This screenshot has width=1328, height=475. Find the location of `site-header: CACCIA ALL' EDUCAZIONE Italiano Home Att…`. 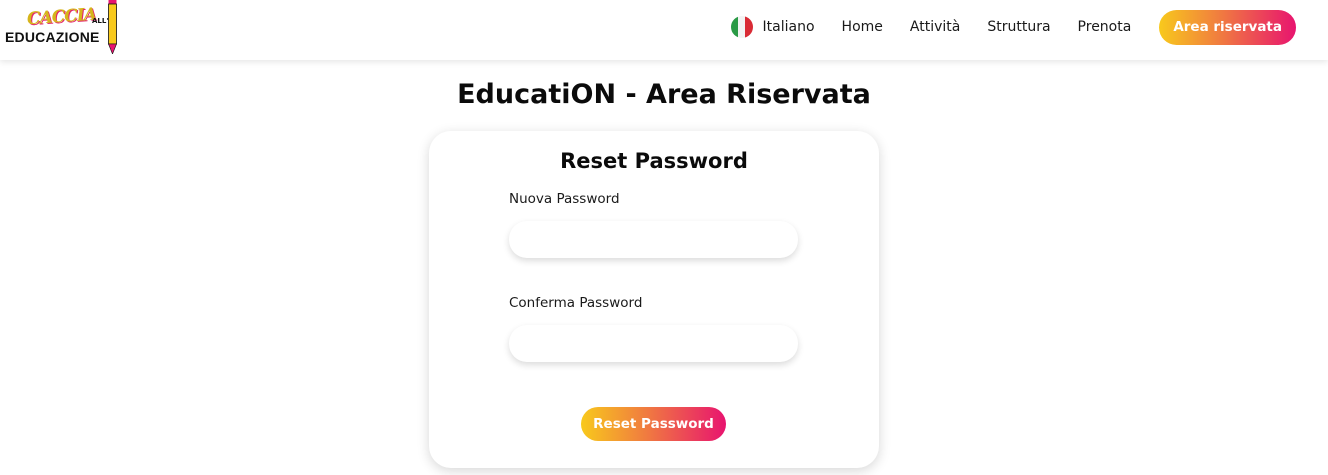

site-header: CACCIA ALL' EDUCAZIONE Italiano Home Att… is located at coordinates (664, 30).